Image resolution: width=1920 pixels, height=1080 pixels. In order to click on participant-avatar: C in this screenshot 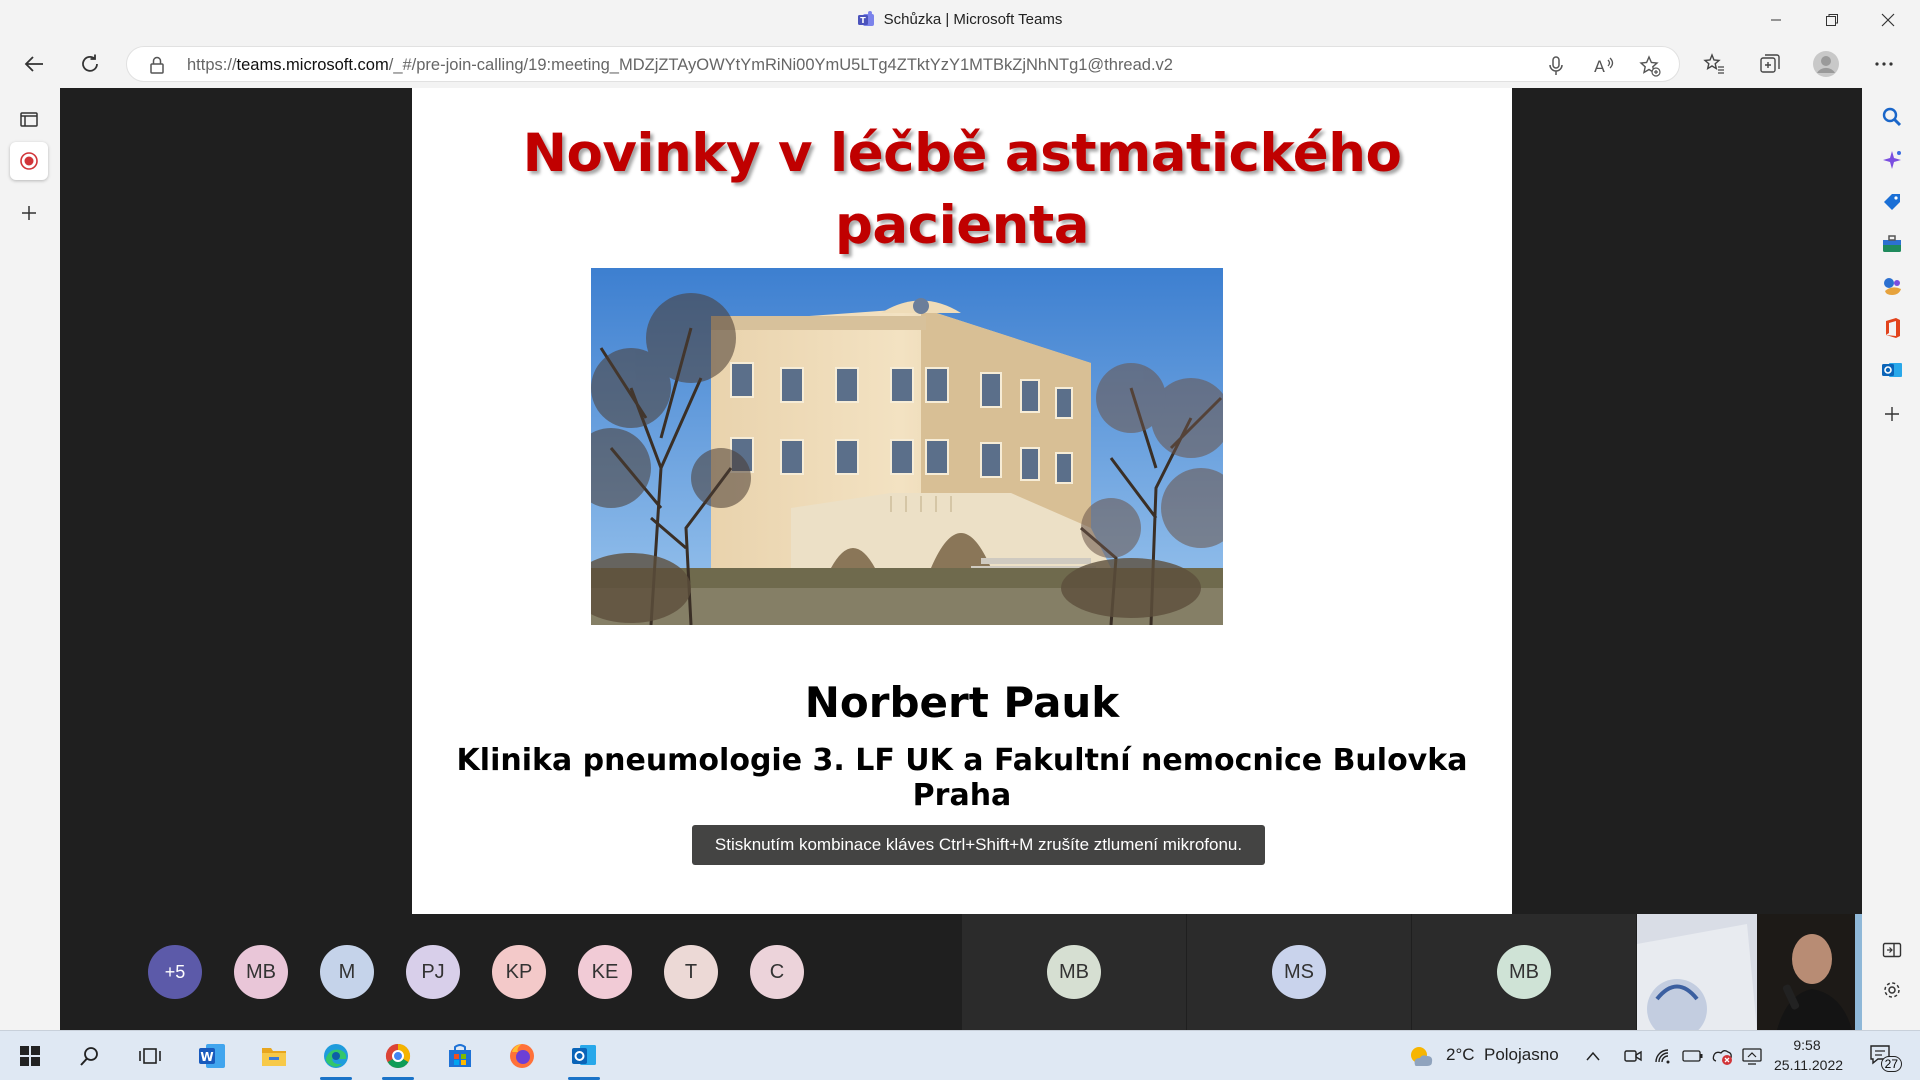, I will do `click(777, 972)`.